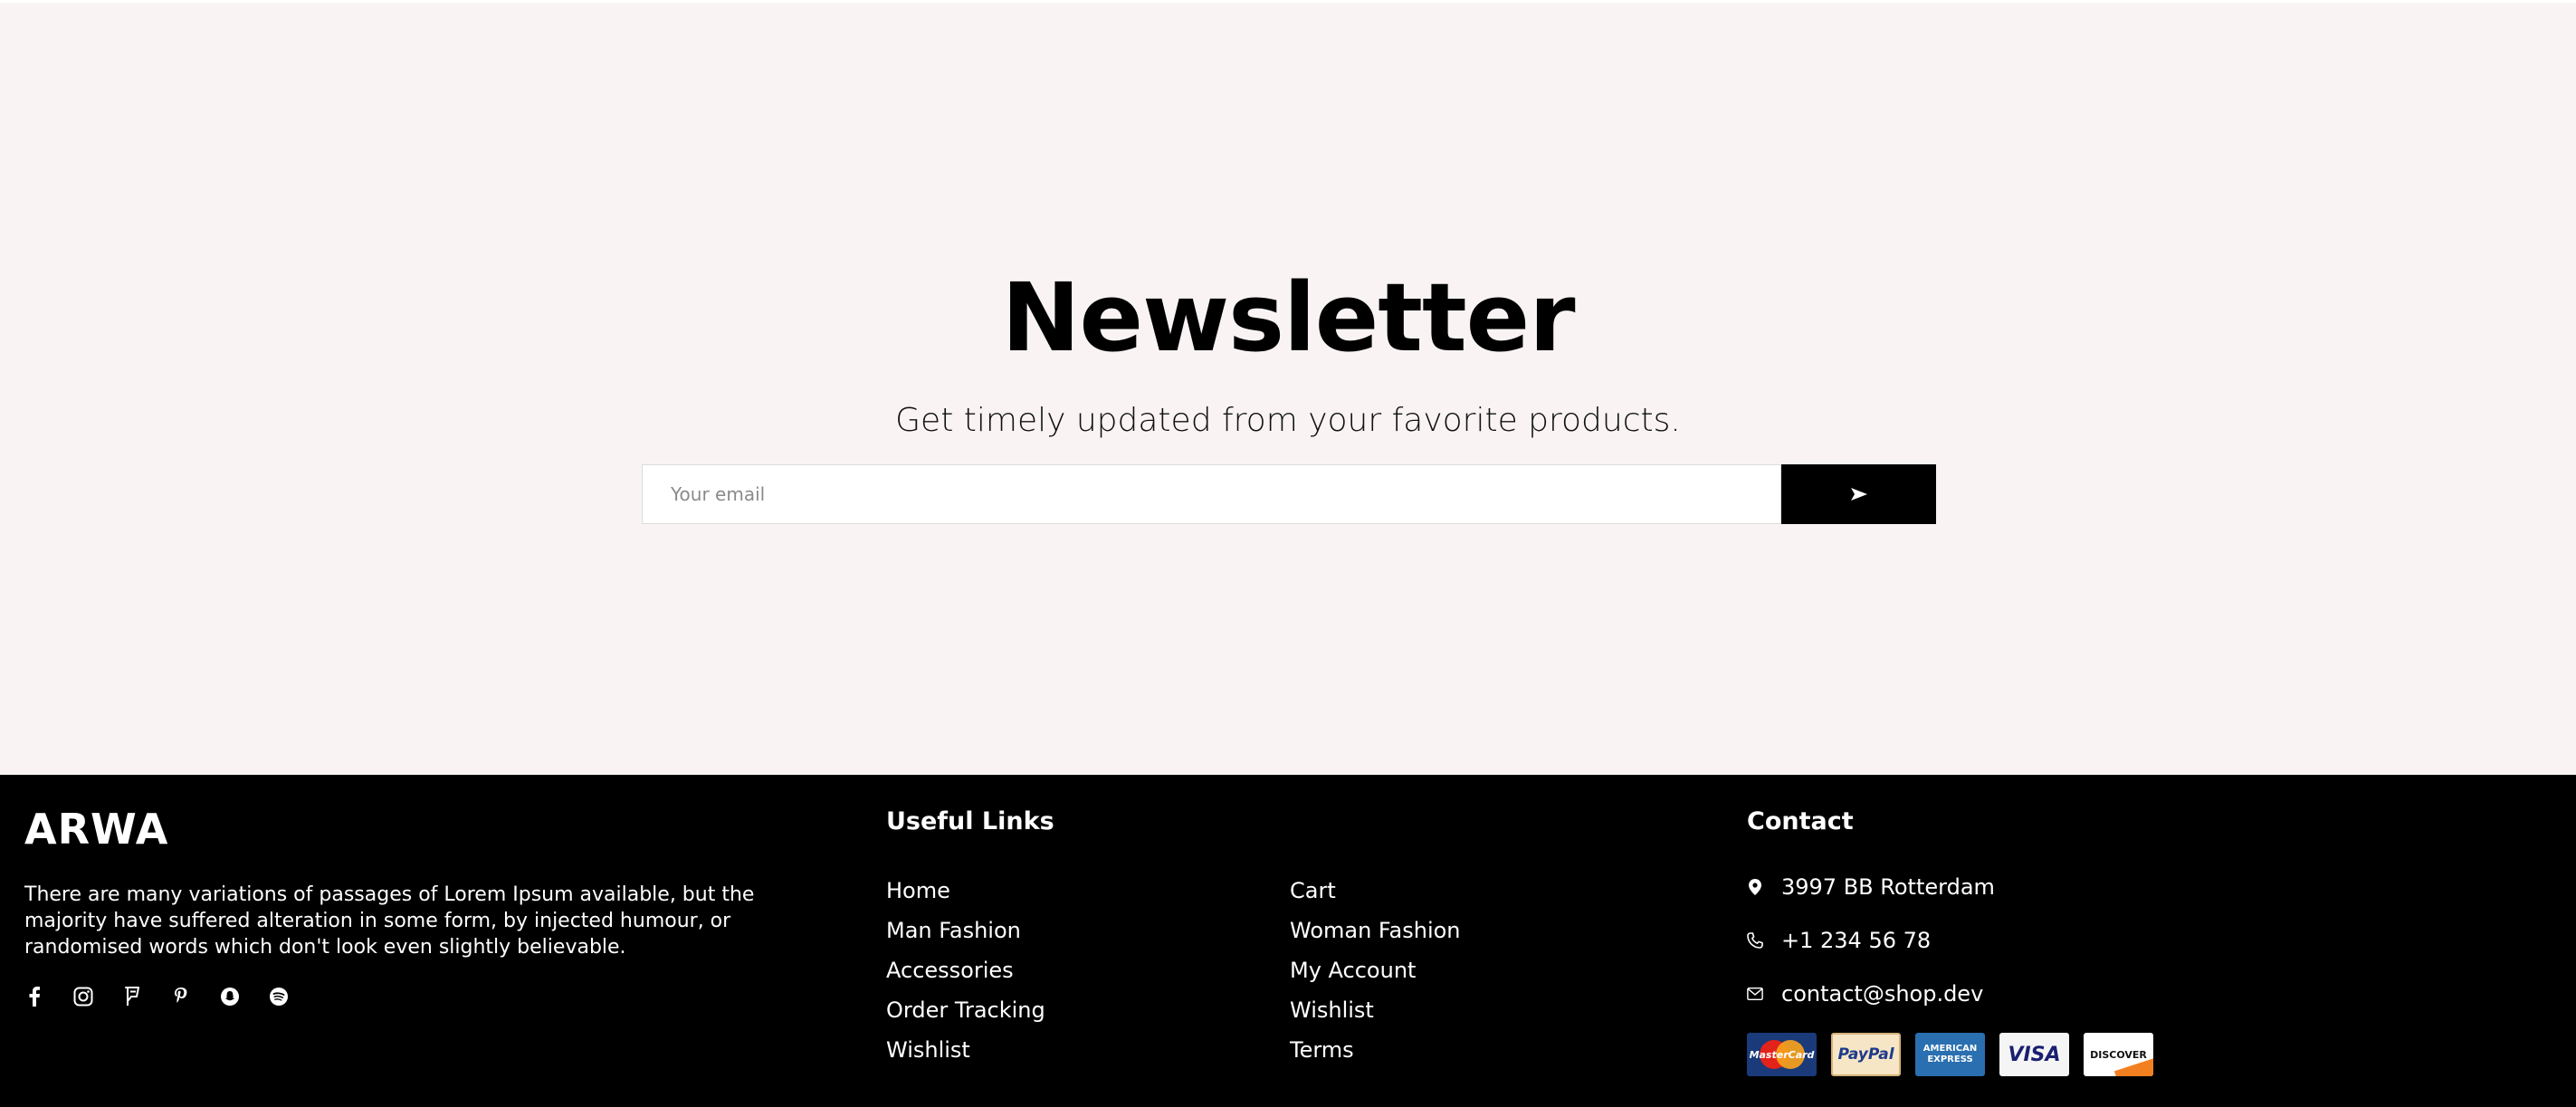 The height and width of the screenshot is (1107, 2576). I want to click on newsletter-form, so click(1289, 494).